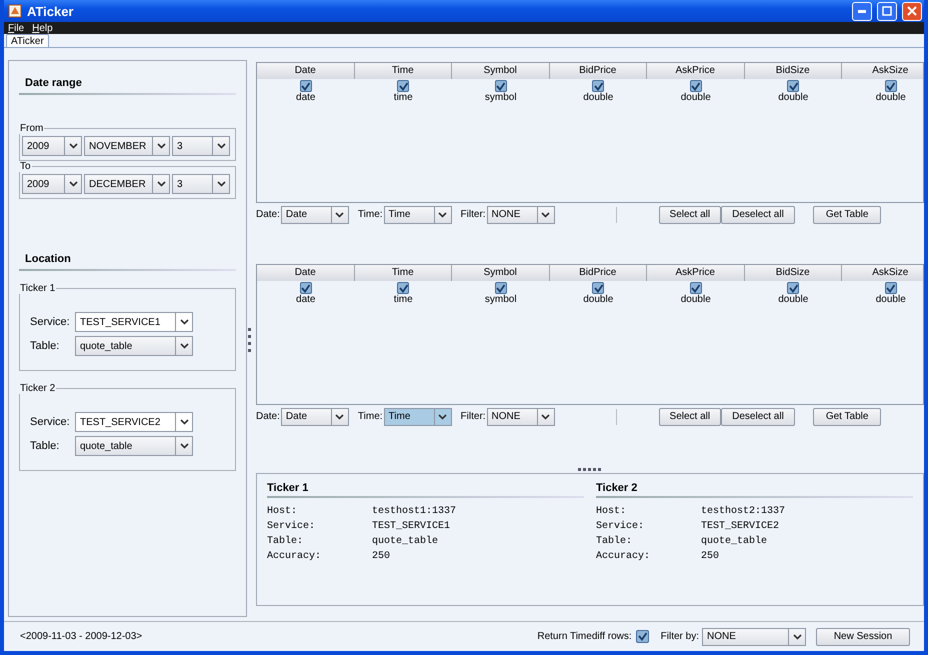 The image size is (928, 655). I want to click on menu-item: Help, so click(42, 28).